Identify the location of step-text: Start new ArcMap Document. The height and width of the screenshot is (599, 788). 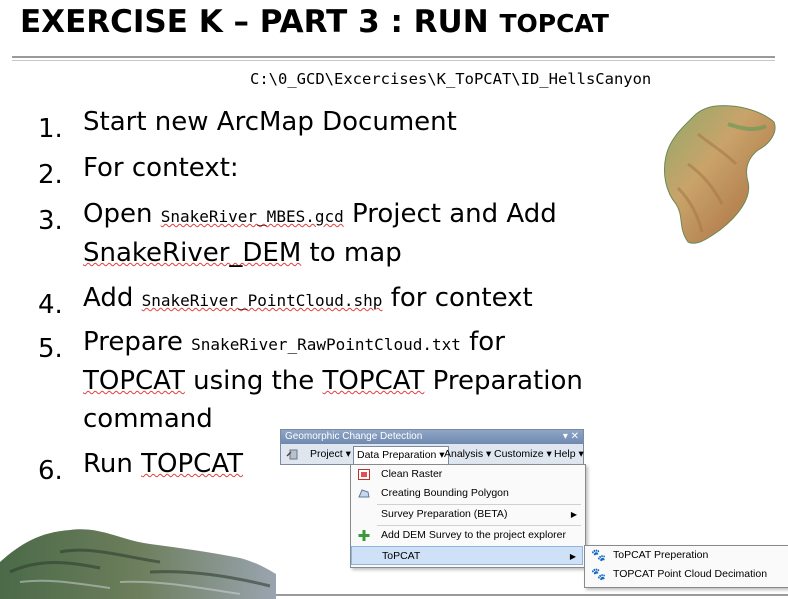
(270, 122).